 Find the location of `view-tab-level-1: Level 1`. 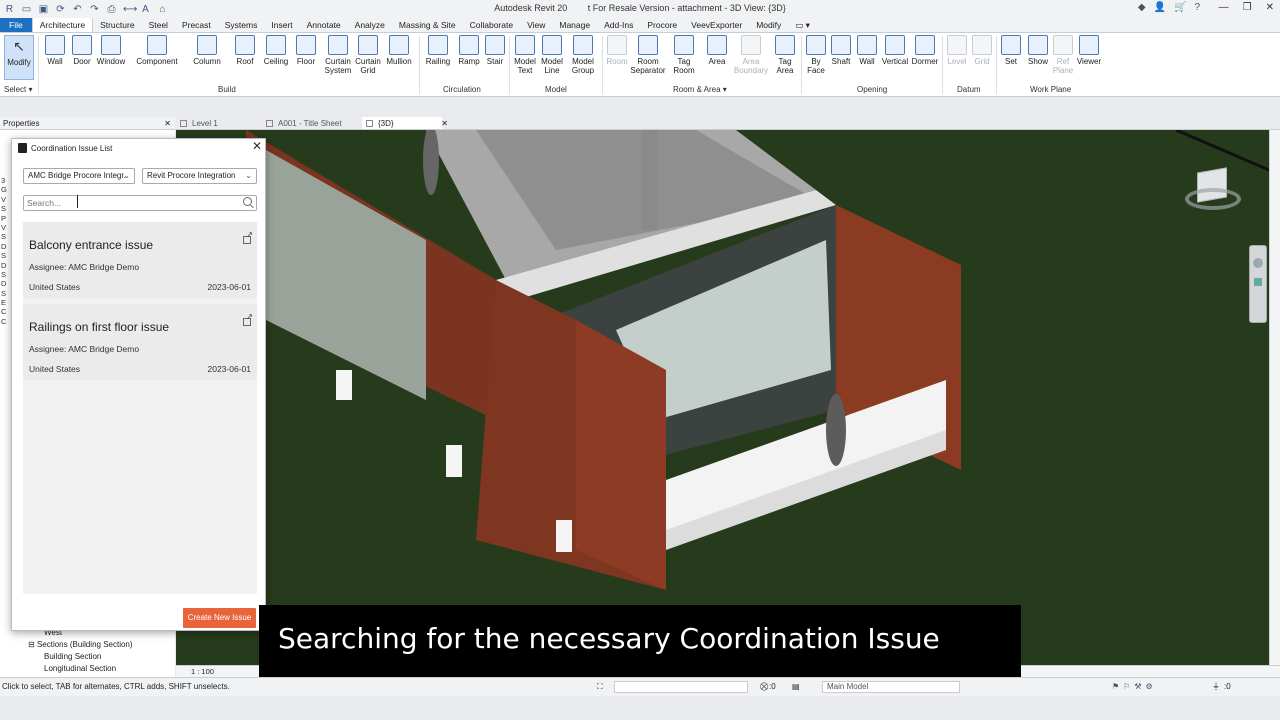

view-tab-level-1: Level 1 is located at coordinates (219, 123).